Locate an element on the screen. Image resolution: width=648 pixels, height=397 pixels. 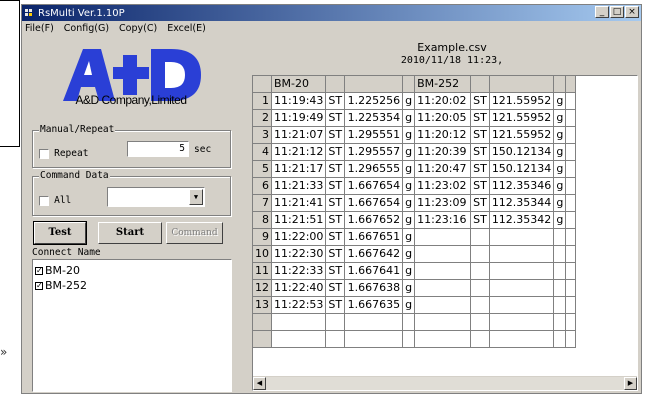
cell-v2: 112.35342 is located at coordinates (522, 220).